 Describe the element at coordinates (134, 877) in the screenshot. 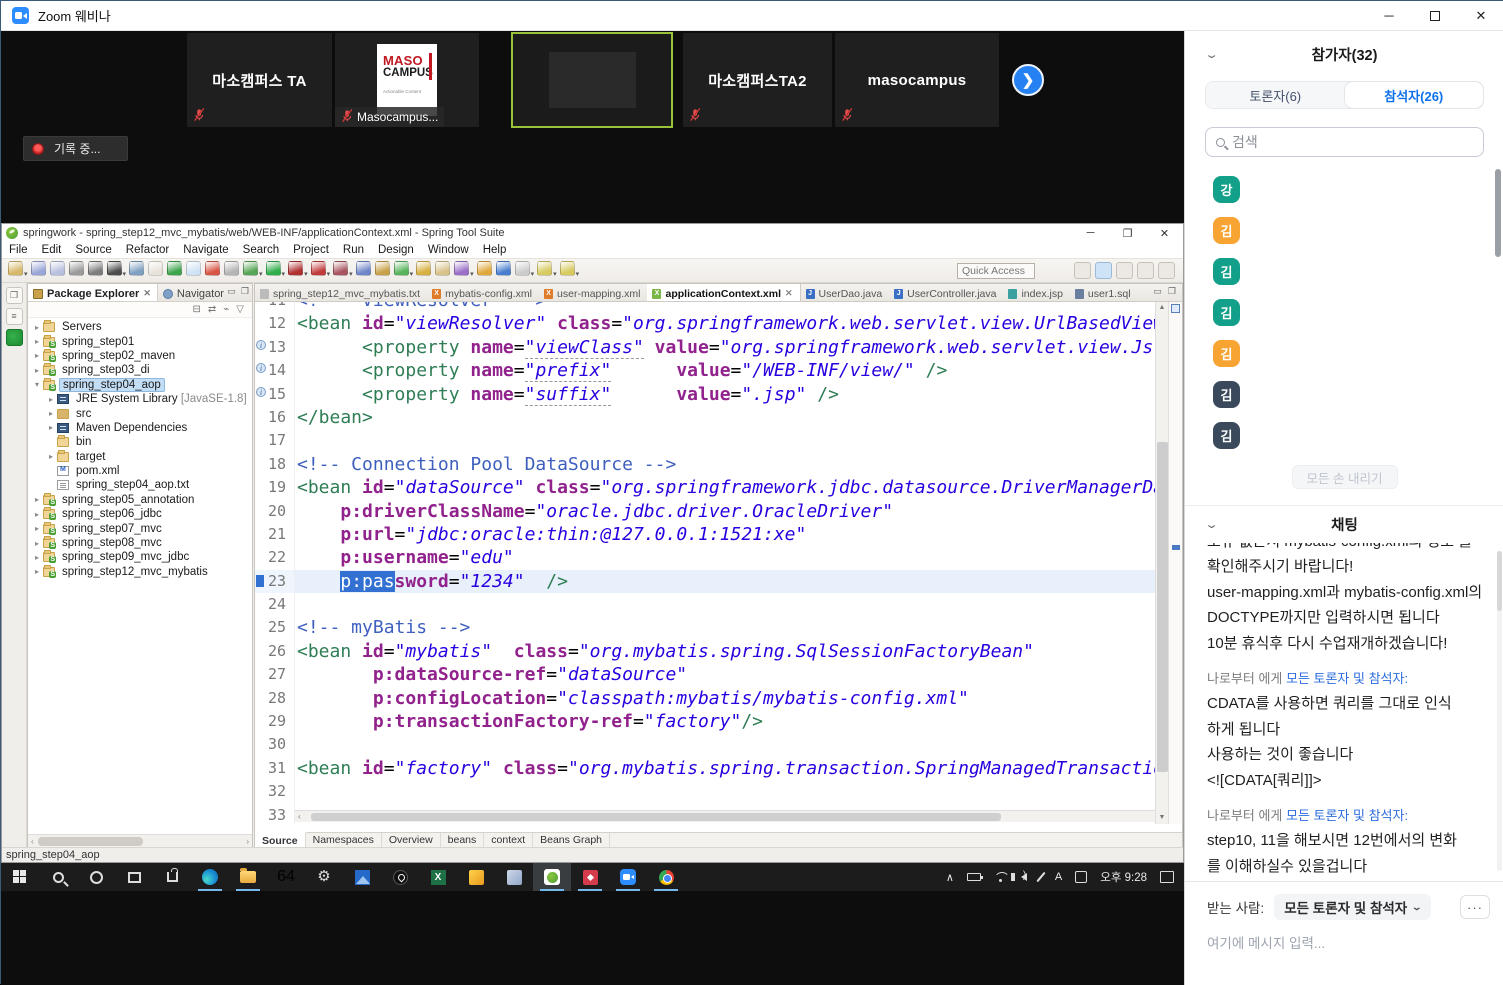

I see `task-view-icon` at that location.